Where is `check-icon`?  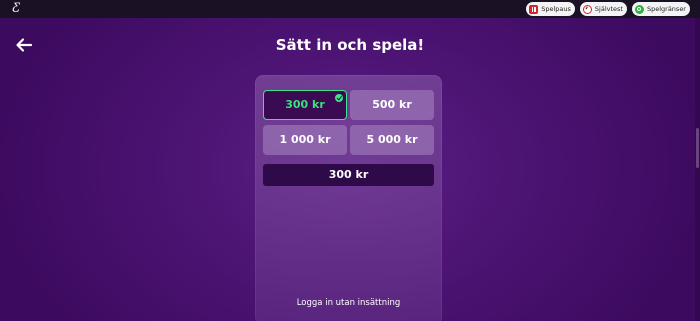 check-icon is located at coordinates (339, 98).